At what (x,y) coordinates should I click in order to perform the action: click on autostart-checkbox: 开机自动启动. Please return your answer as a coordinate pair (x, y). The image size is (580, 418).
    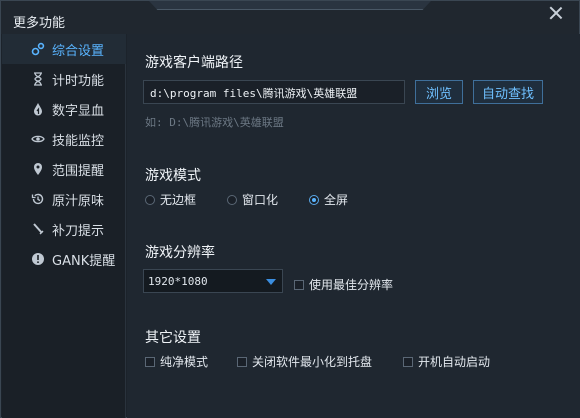
    Looking at the image, I should click on (446, 361).